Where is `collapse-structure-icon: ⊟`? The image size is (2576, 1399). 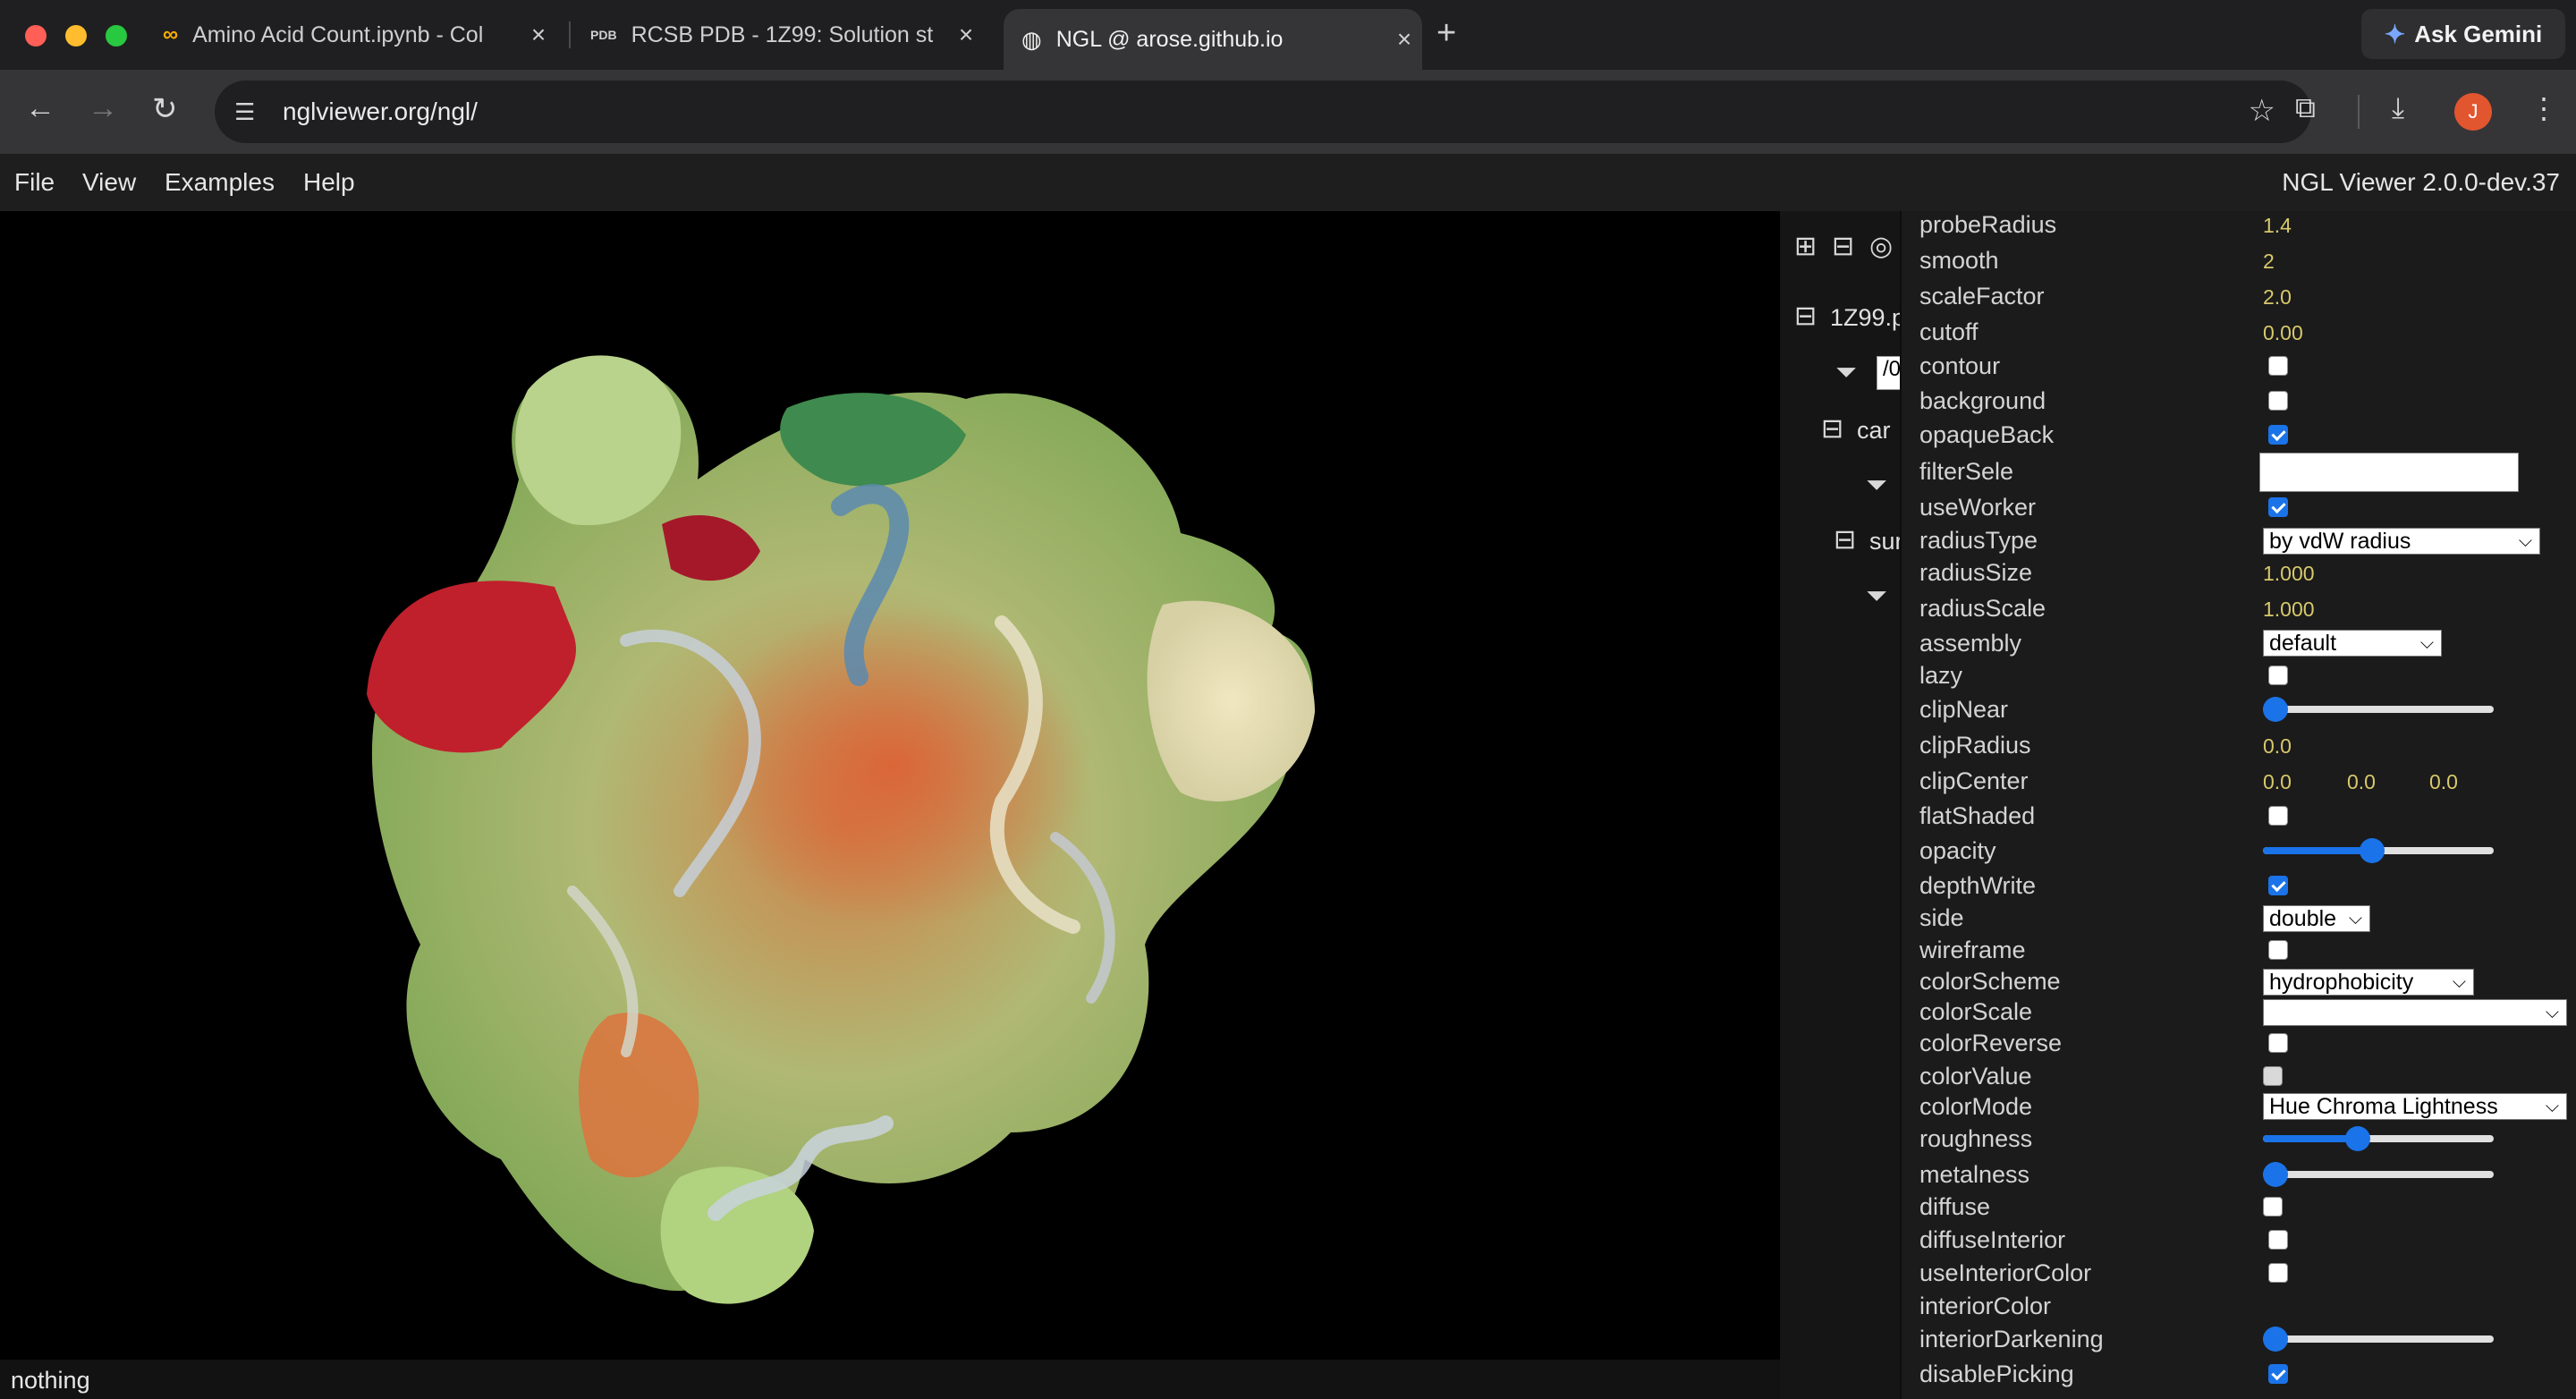 collapse-structure-icon: ⊟ is located at coordinates (1805, 316).